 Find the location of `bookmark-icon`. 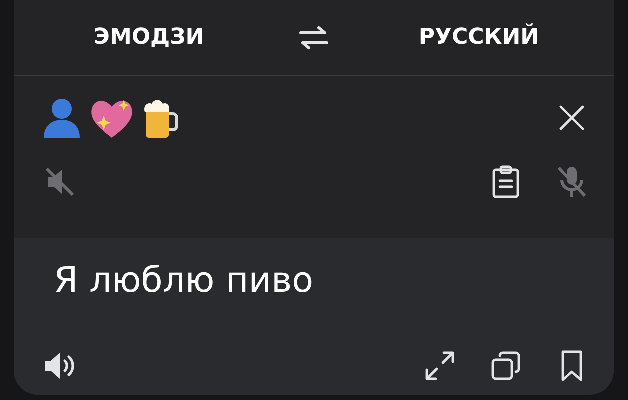

bookmark-icon is located at coordinates (572, 366).